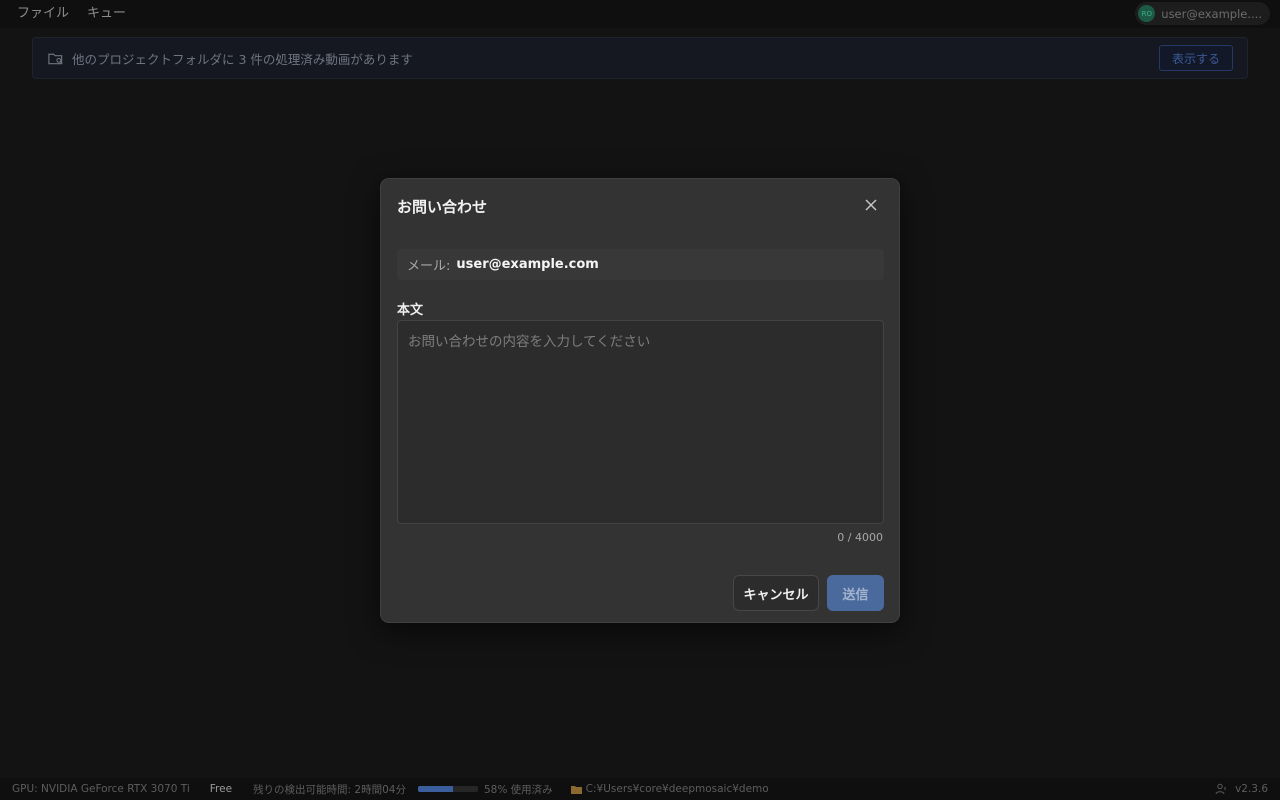 The image size is (1280, 800). Describe the element at coordinates (242, 59) in the screenshot. I see `banner-text: 他のプロジェクトフォルダに 3 件の処理済み動画があります` at that location.